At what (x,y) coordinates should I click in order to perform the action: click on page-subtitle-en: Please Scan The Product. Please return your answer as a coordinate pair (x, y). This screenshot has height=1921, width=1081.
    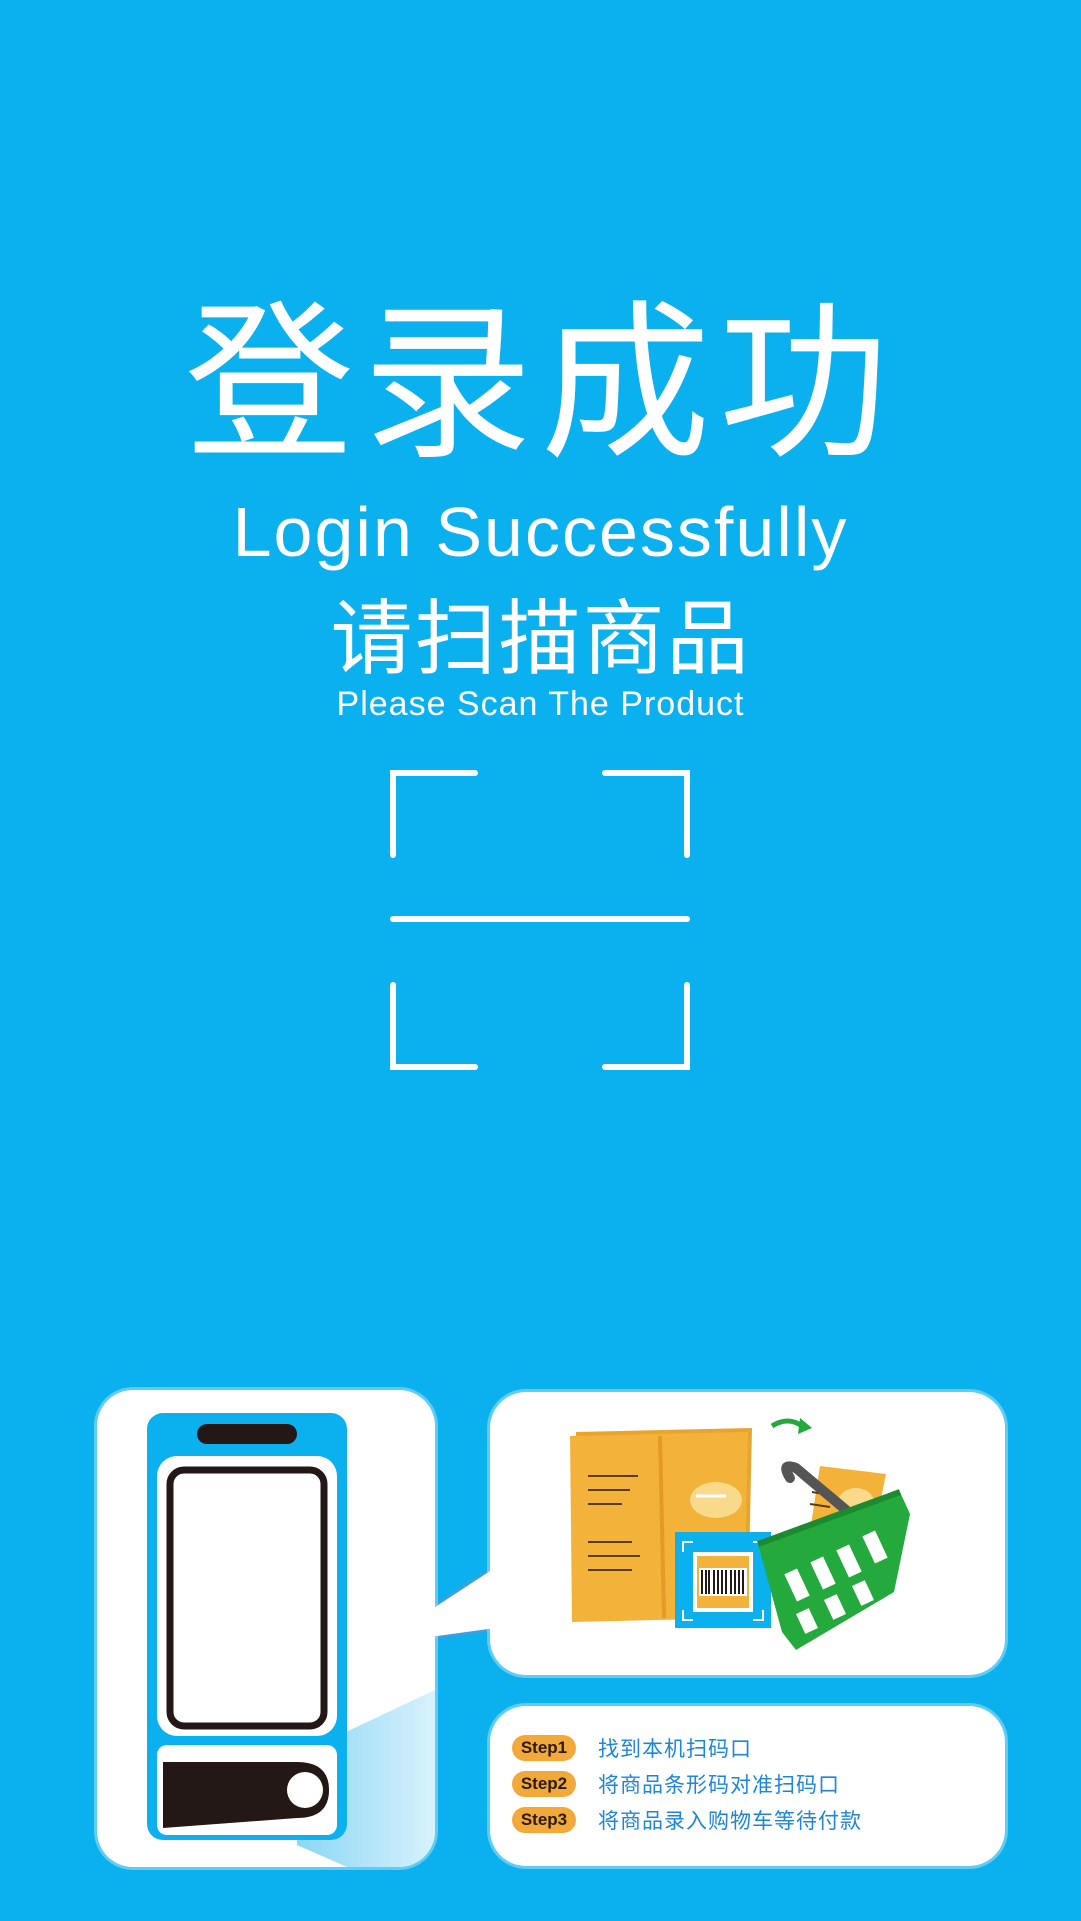
    Looking at the image, I should click on (540, 704).